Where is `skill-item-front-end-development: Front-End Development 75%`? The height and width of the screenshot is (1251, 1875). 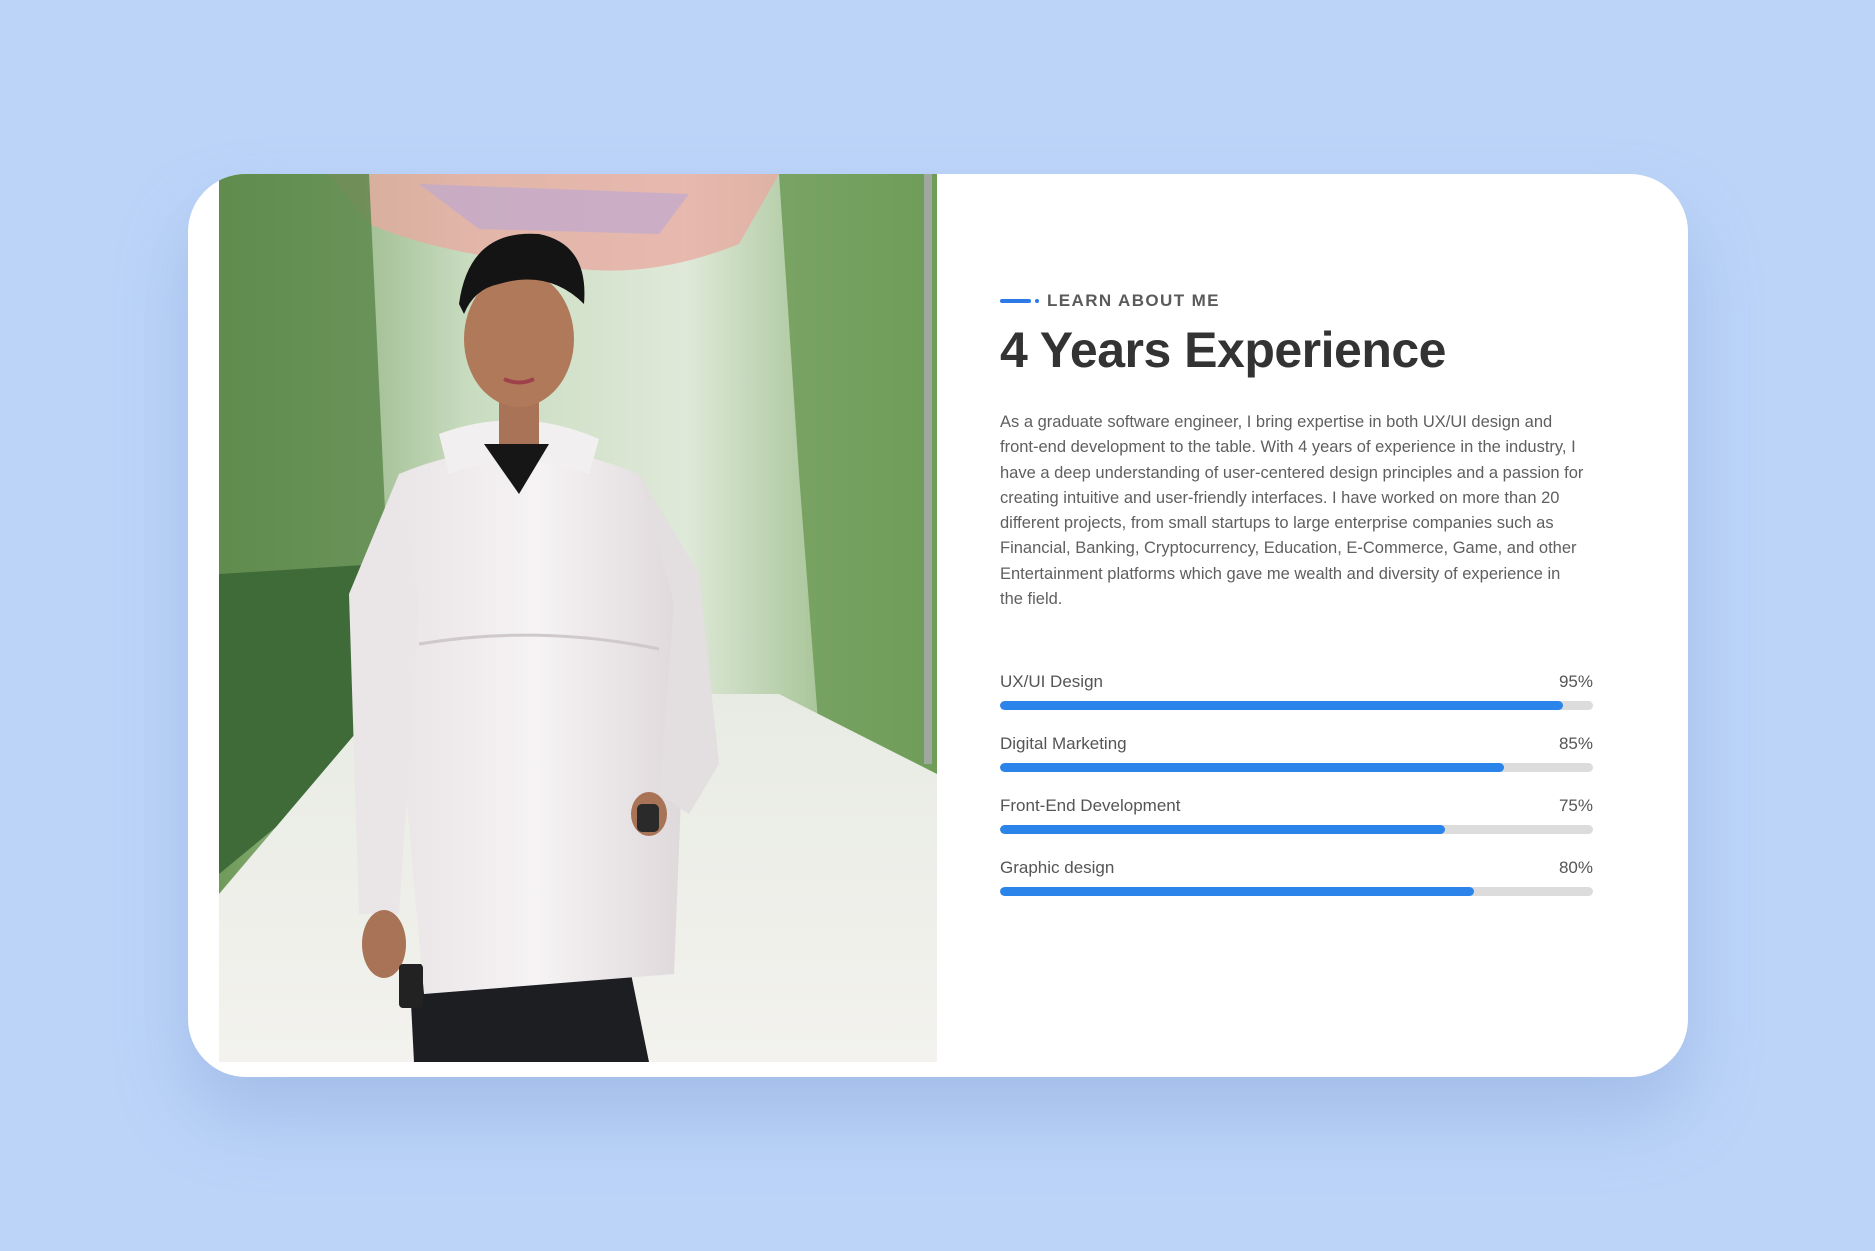
skill-item-front-end-development: Front-End Development 75% is located at coordinates (1296, 825).